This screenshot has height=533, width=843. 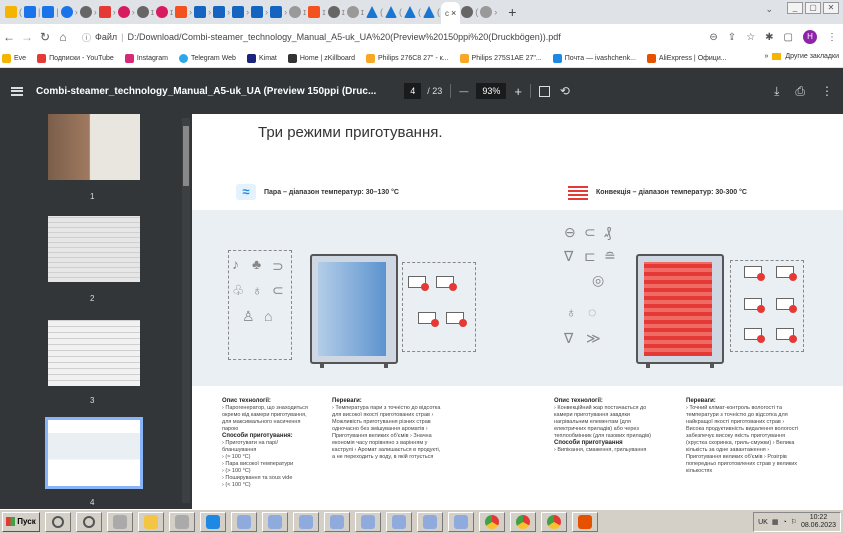 I want to click on scrollbar-thumb, so click(x=186, y=156).